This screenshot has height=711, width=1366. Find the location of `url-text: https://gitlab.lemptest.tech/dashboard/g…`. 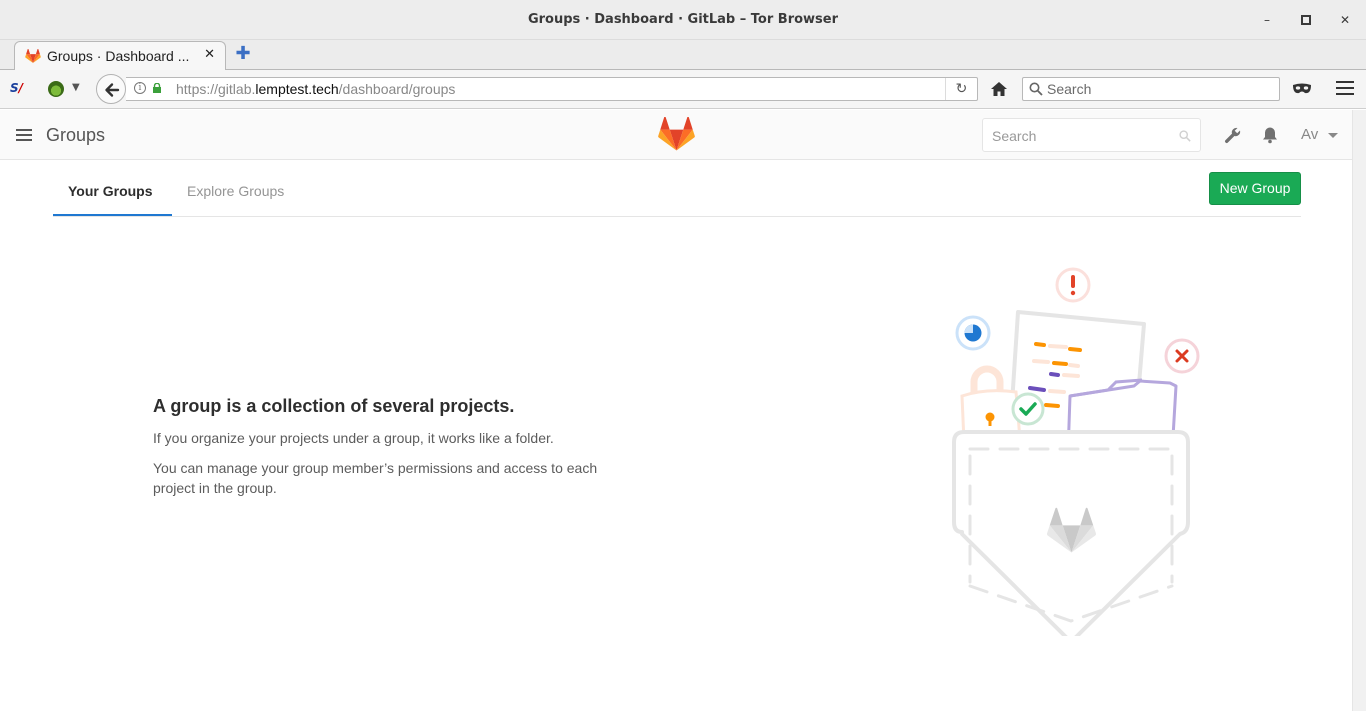

url-text: https://gitlab.lemptest.tech/dashboard/g… is located at coordinates (315, 89).